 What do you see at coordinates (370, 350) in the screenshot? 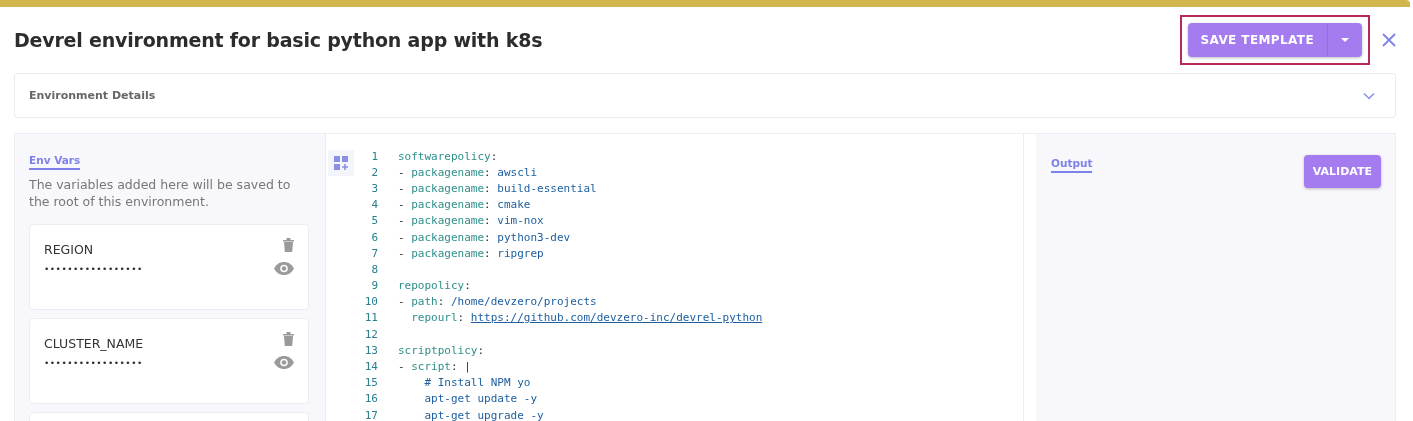
I see `line-number: 13` at bounding box center [370, 350].